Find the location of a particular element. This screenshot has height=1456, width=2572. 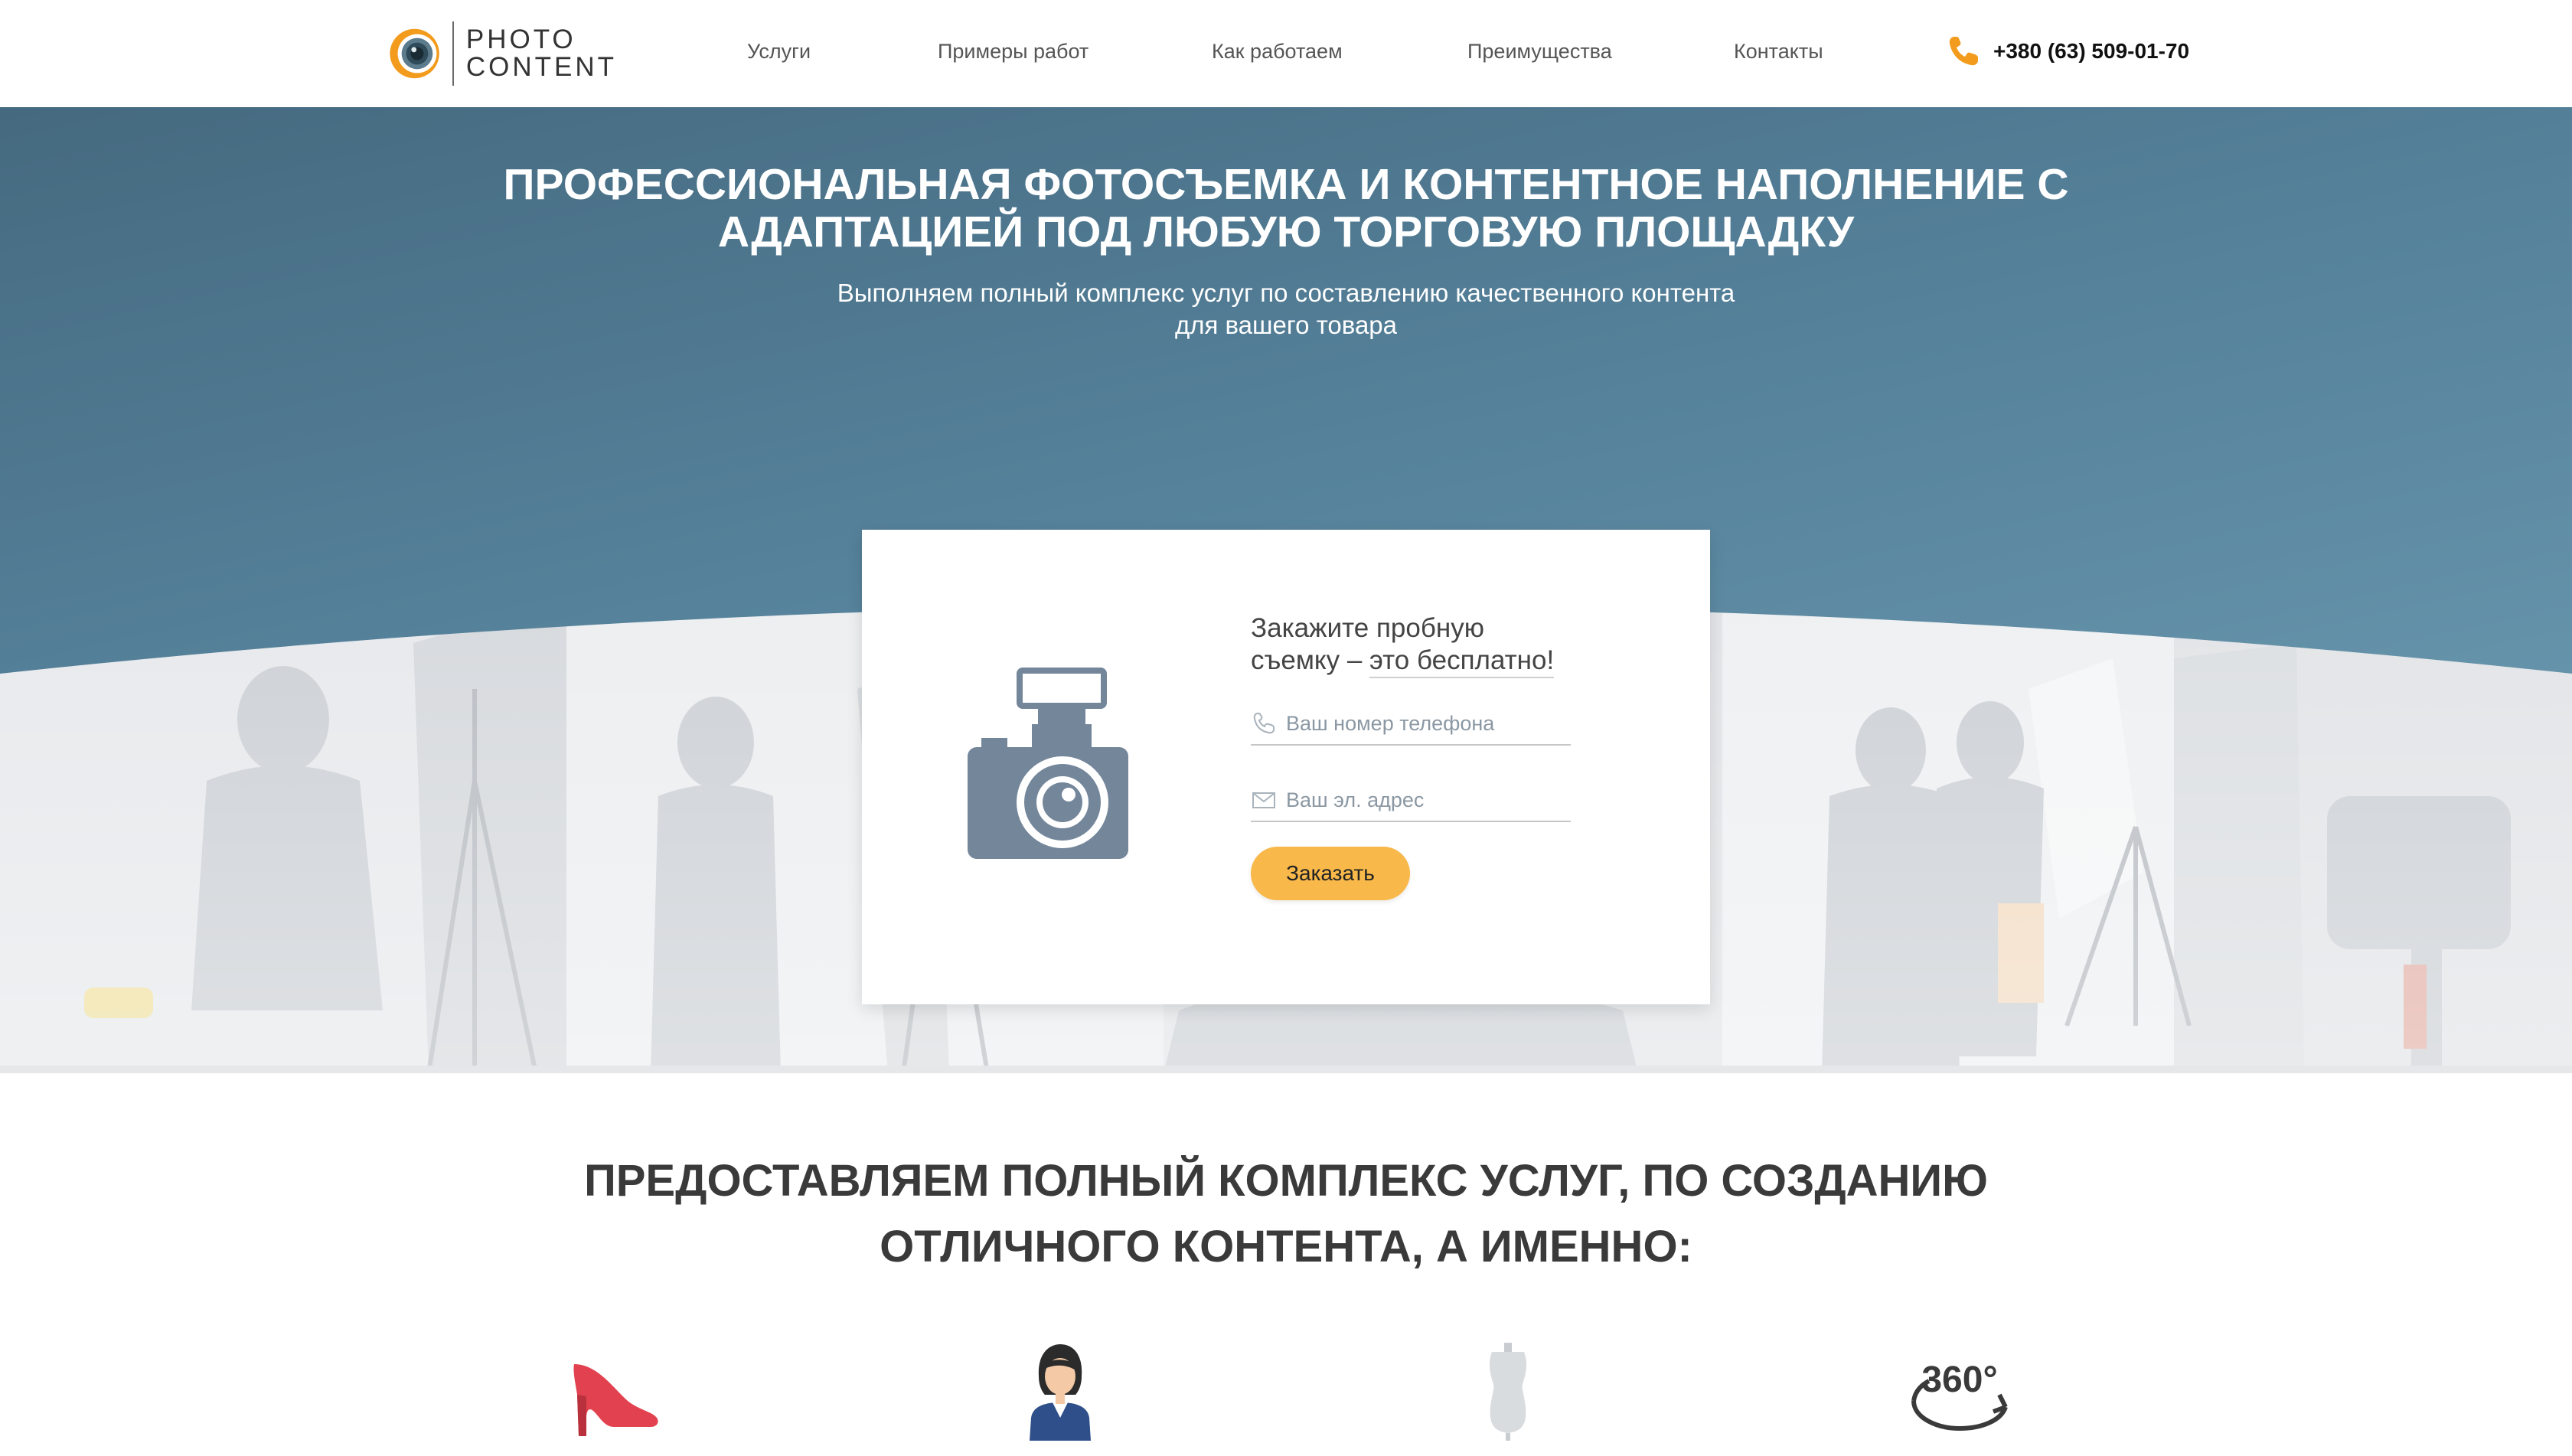

form-heading-line-1: Закажите пробную is located at coordinates (1367, 628).